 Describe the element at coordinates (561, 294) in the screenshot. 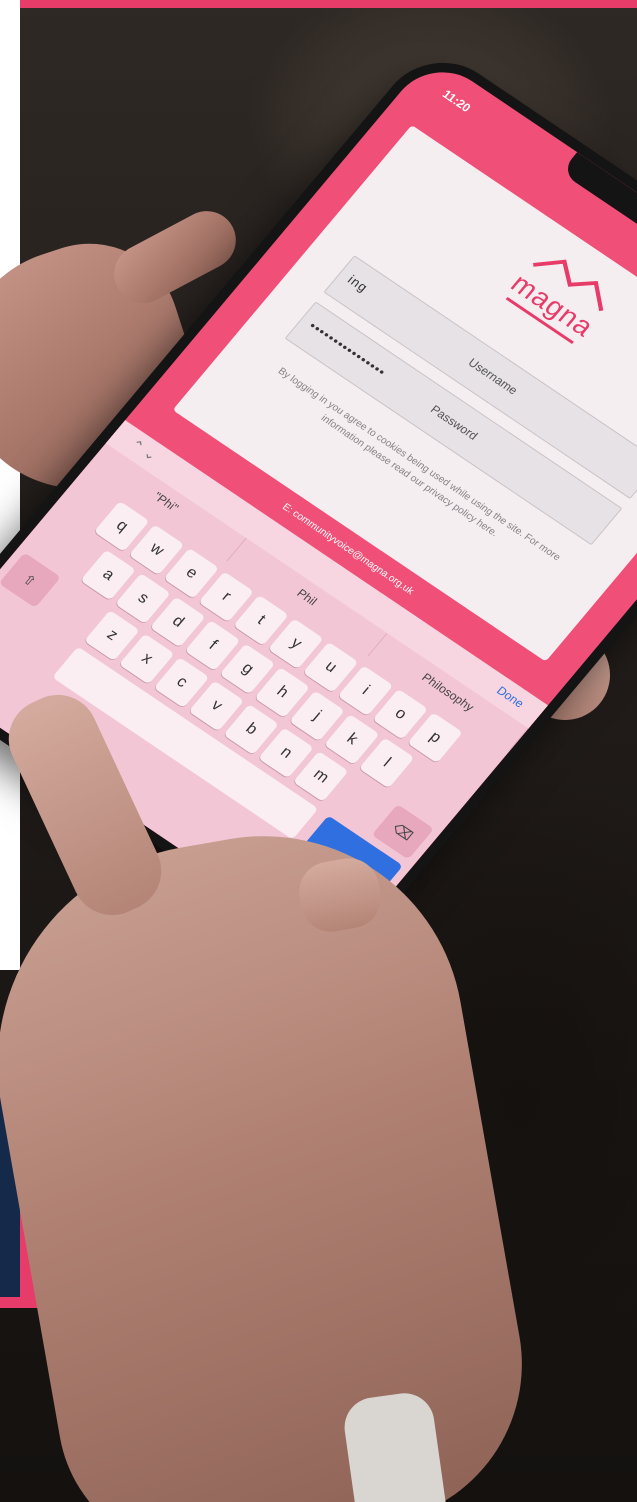

I see `magna-logo: magna` at that location.